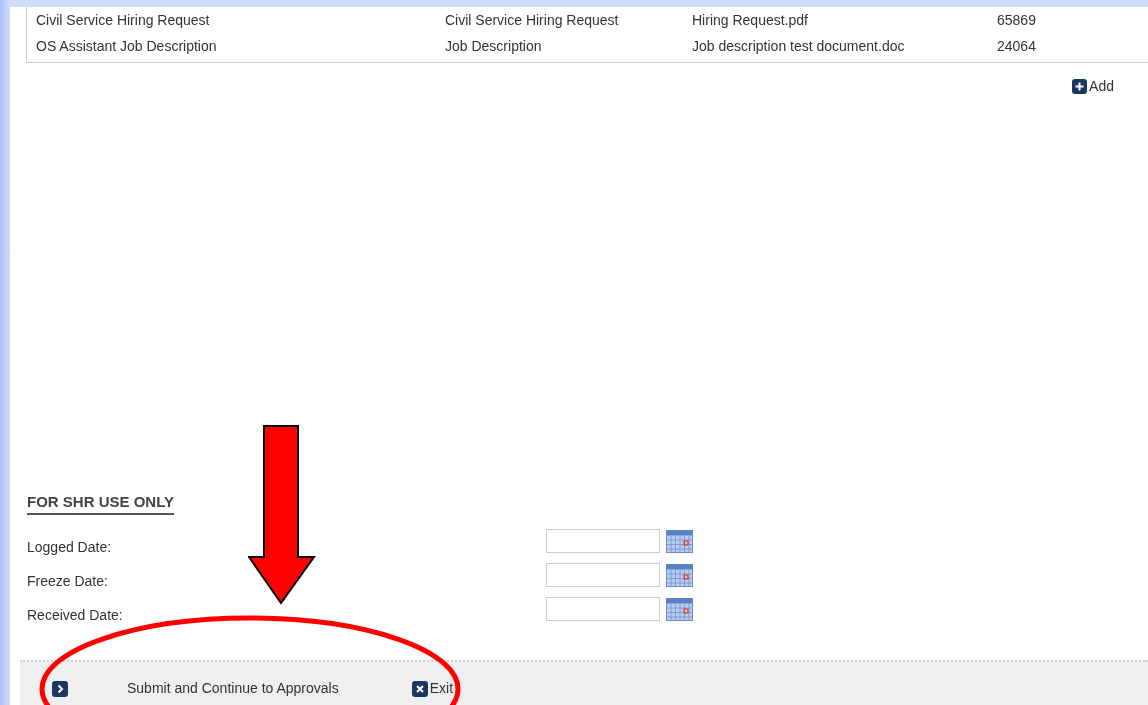 The width and height of the screenshot is (1148, 705). I want to click on field-label: Received Date:, so click(75, 615).